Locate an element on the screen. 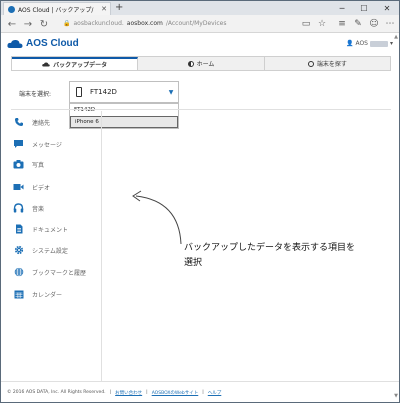 The image size is (400, 403). reading-view-icon: ▭ is located at coordinates (306, 24).